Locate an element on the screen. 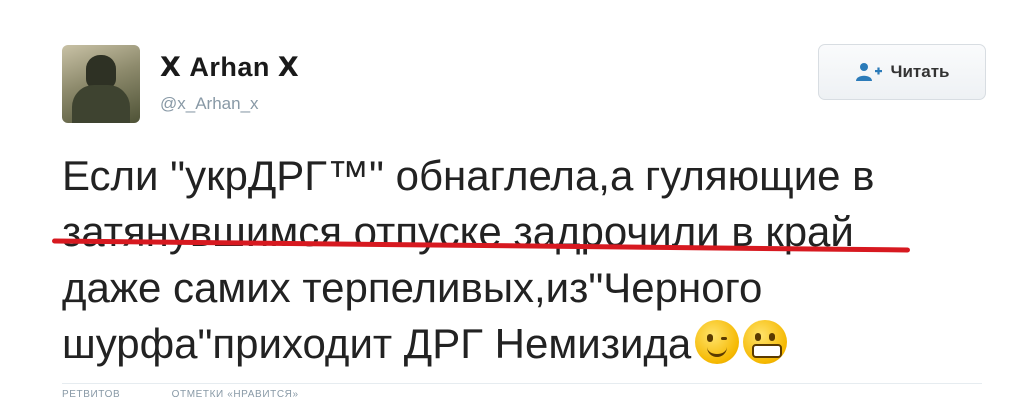 The height and width of the screenshot is (410, 1024). follow-button-label: Читать is located at coordinates (920, 71).